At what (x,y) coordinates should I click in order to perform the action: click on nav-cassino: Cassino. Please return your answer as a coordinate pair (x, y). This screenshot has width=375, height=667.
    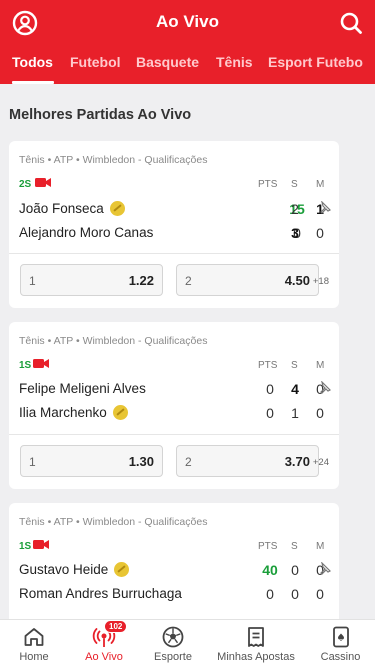
    Looking at the image, I should click on (340, 643).